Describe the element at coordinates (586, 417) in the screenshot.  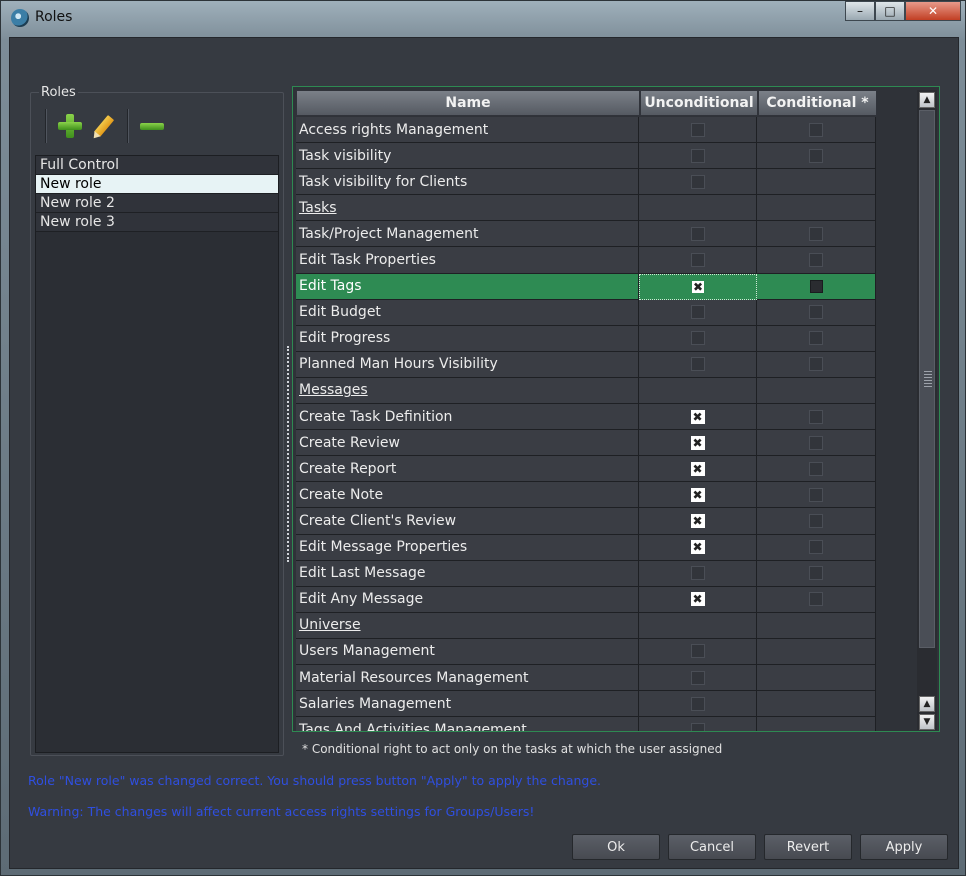
I see `table-row: Create Task Definition ✖` at that location.